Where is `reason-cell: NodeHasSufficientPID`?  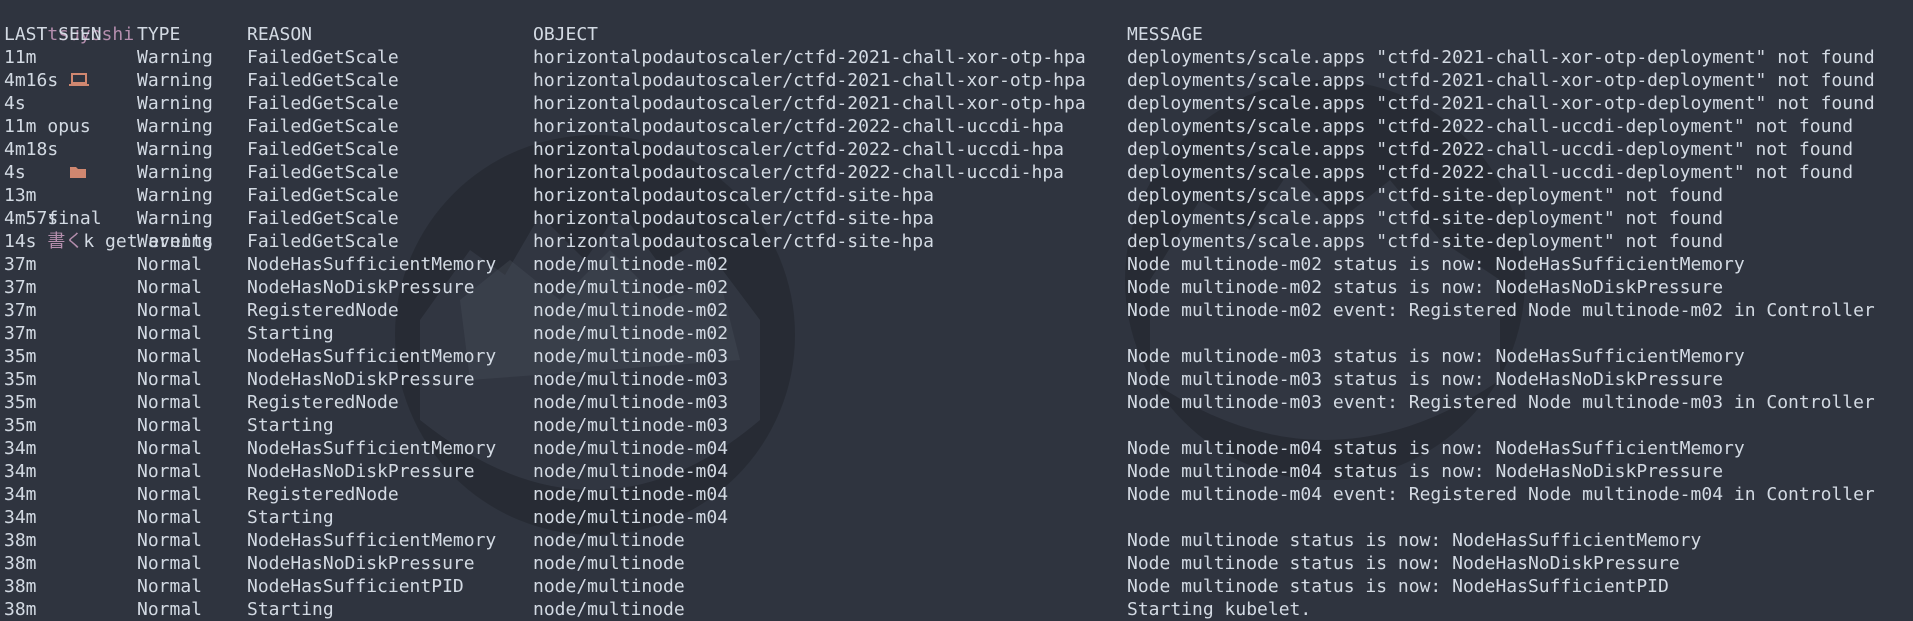
reason-cell: NodeHasSufficientPID is located at coordinates (355, 586).